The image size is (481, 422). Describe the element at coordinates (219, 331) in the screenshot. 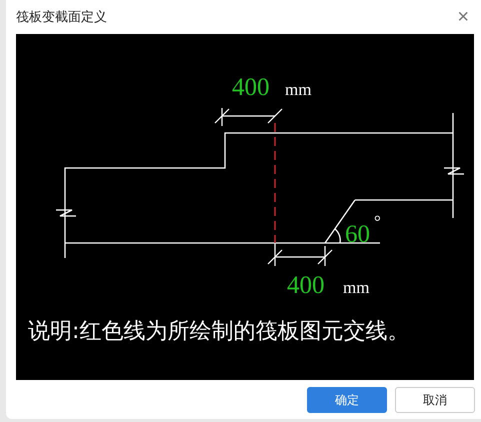

I see `note-text: 说明:红色线为所绘制的筏板图元交线。` at that location.